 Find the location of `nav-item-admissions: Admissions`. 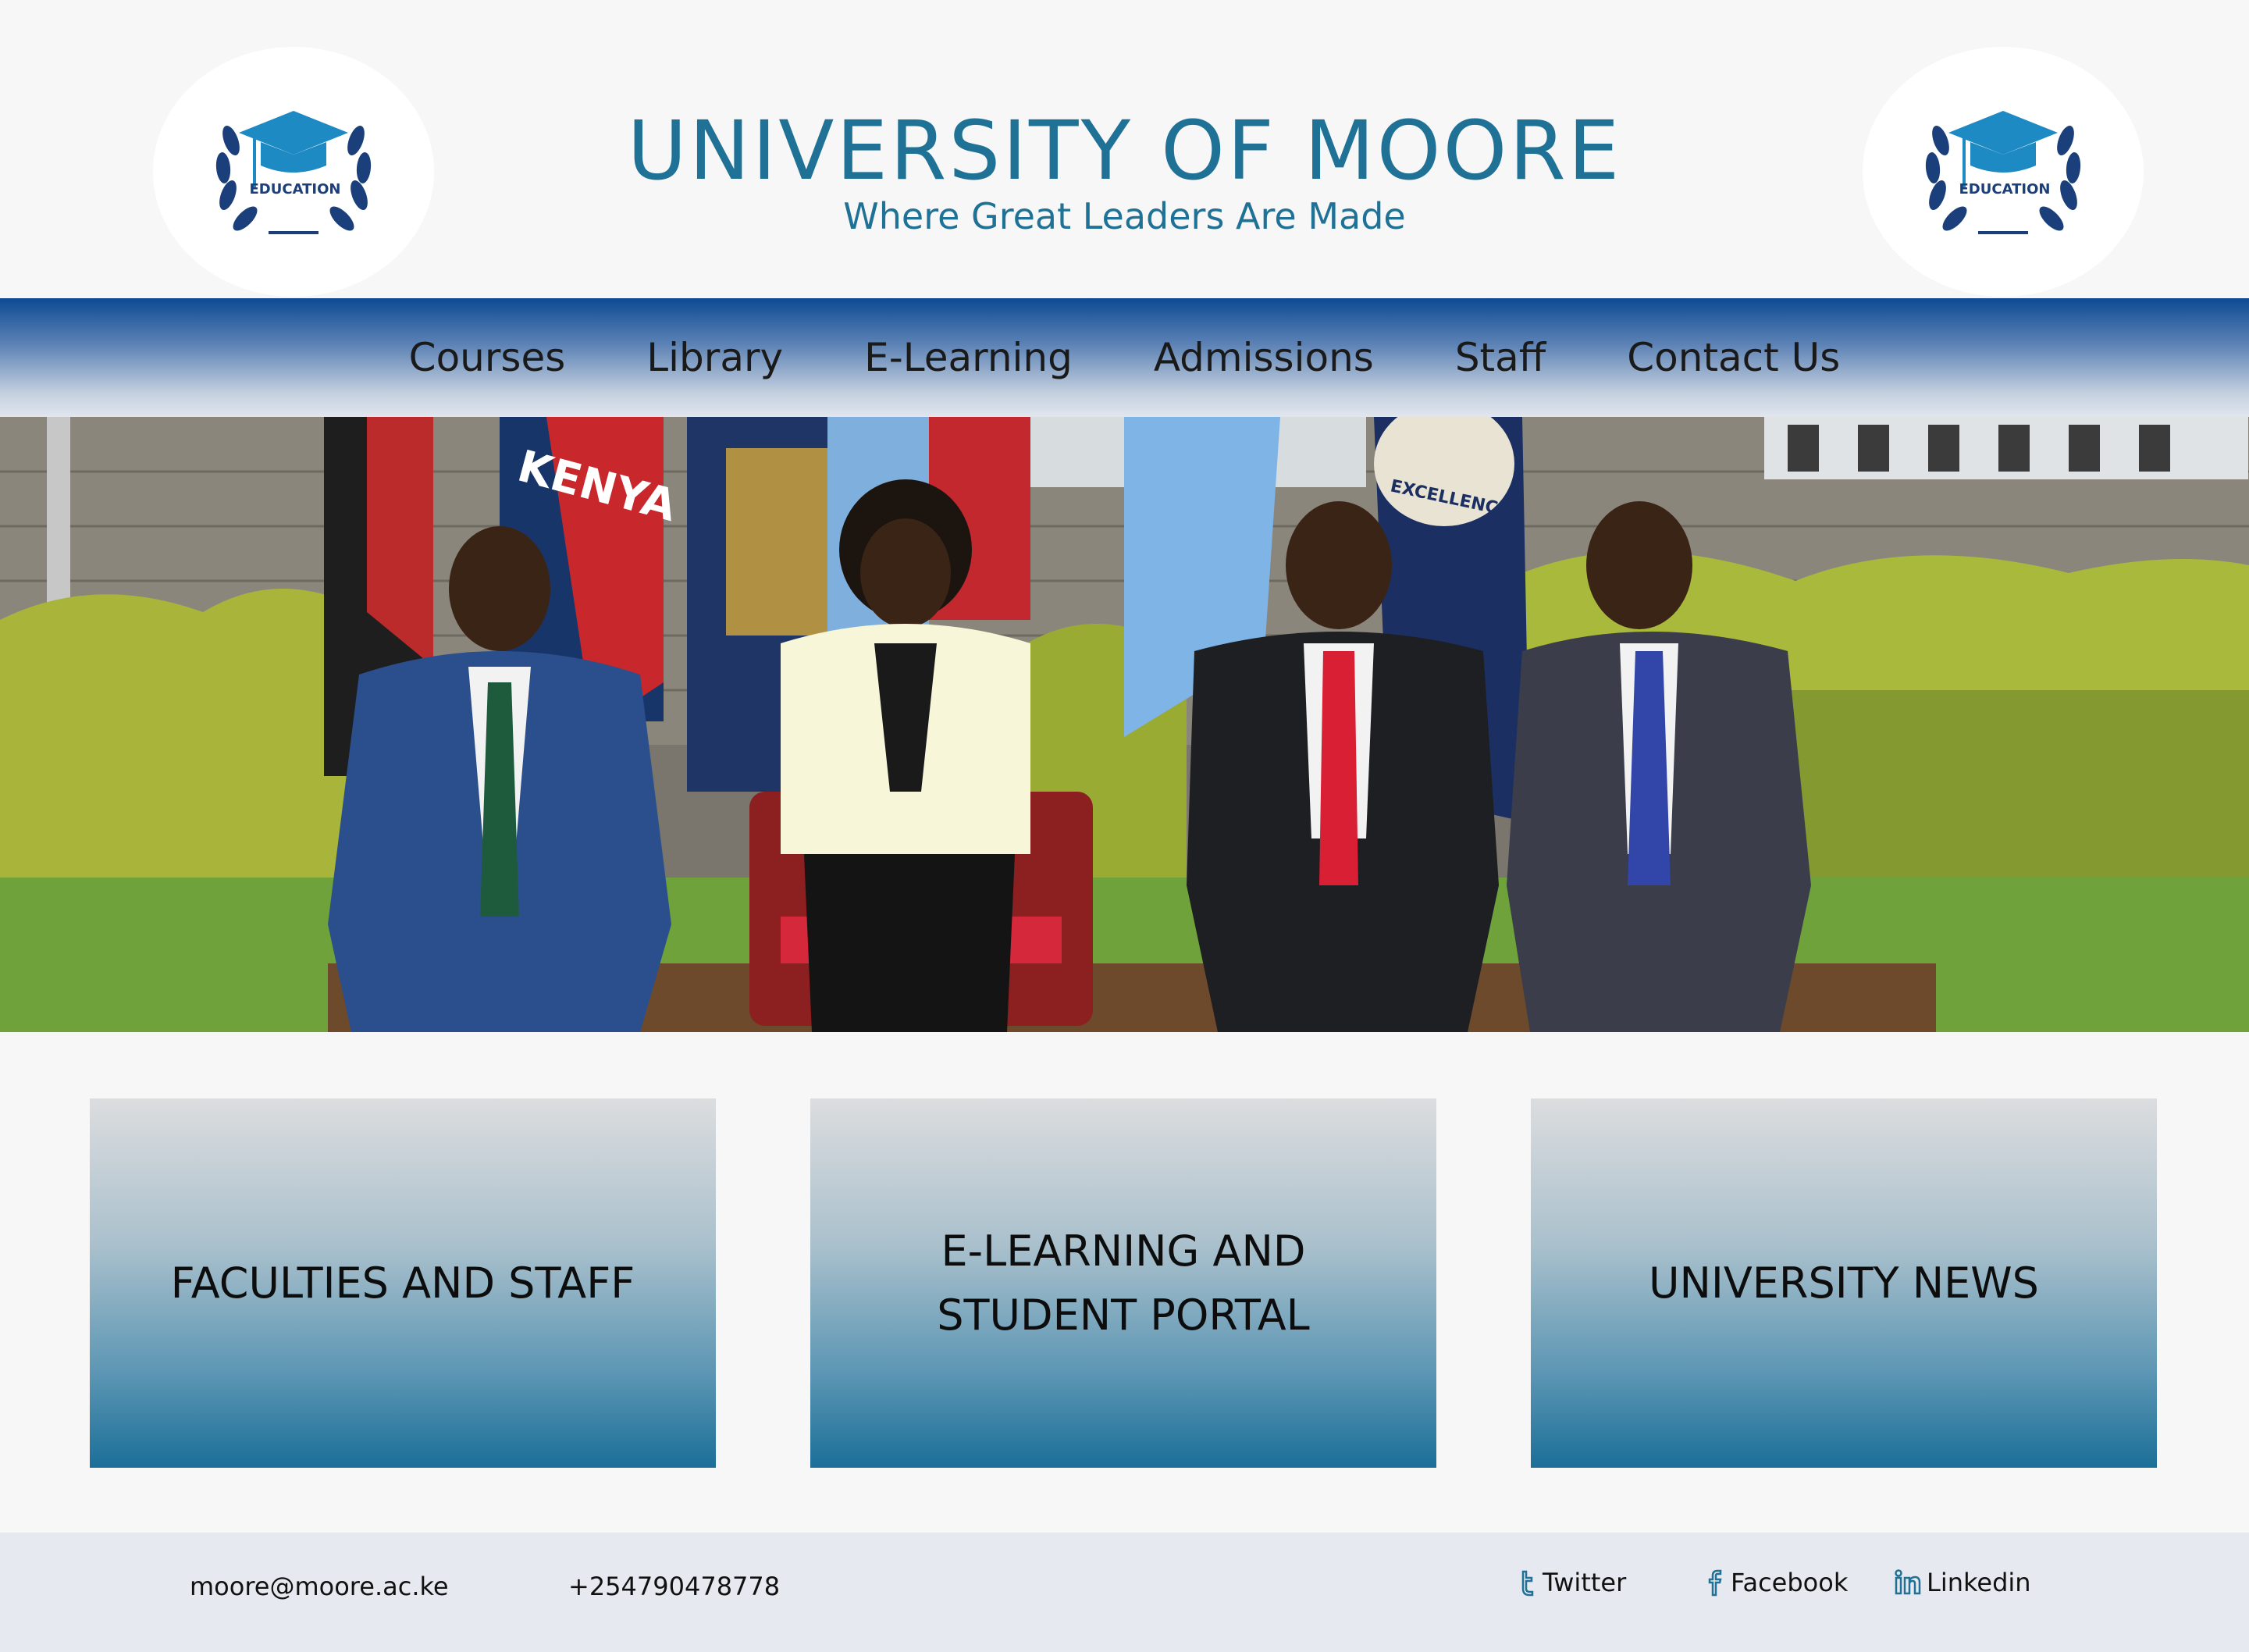

nav-item-admissions: Admissions is located at coordinates (1264, 357).